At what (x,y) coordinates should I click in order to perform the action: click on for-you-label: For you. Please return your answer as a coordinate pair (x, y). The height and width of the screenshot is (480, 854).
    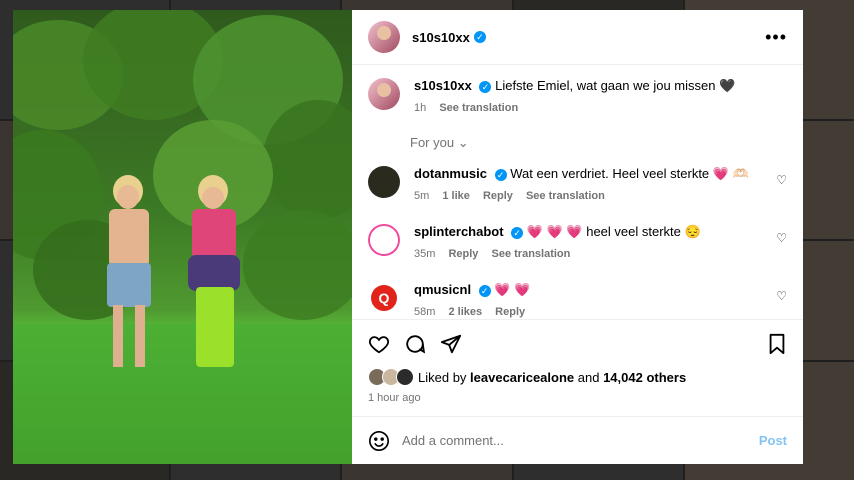
    Looking at the image, I should click on (432, 142).